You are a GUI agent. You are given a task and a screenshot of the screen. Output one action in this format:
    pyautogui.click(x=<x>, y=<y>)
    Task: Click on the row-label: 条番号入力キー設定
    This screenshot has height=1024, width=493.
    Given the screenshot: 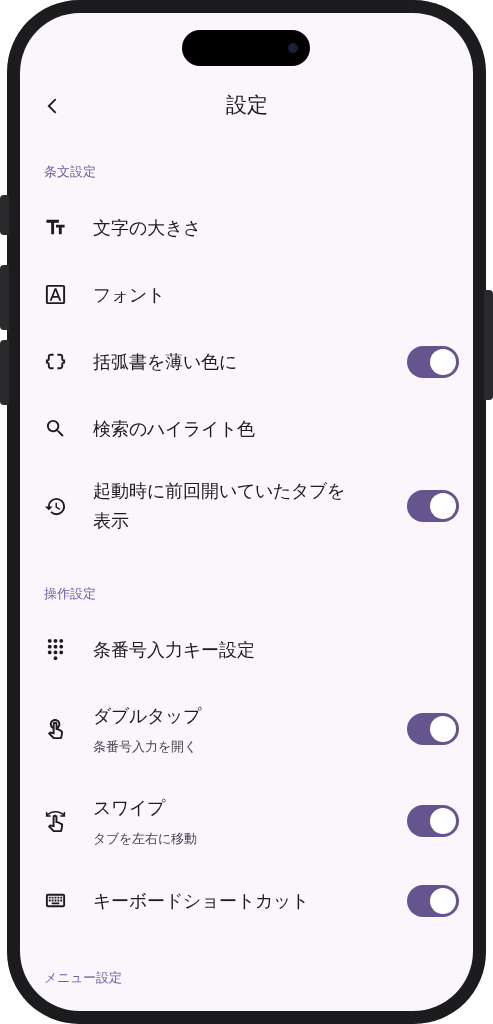 What is the action you would take?
    pyautogui.click(x=174, y=649)
    